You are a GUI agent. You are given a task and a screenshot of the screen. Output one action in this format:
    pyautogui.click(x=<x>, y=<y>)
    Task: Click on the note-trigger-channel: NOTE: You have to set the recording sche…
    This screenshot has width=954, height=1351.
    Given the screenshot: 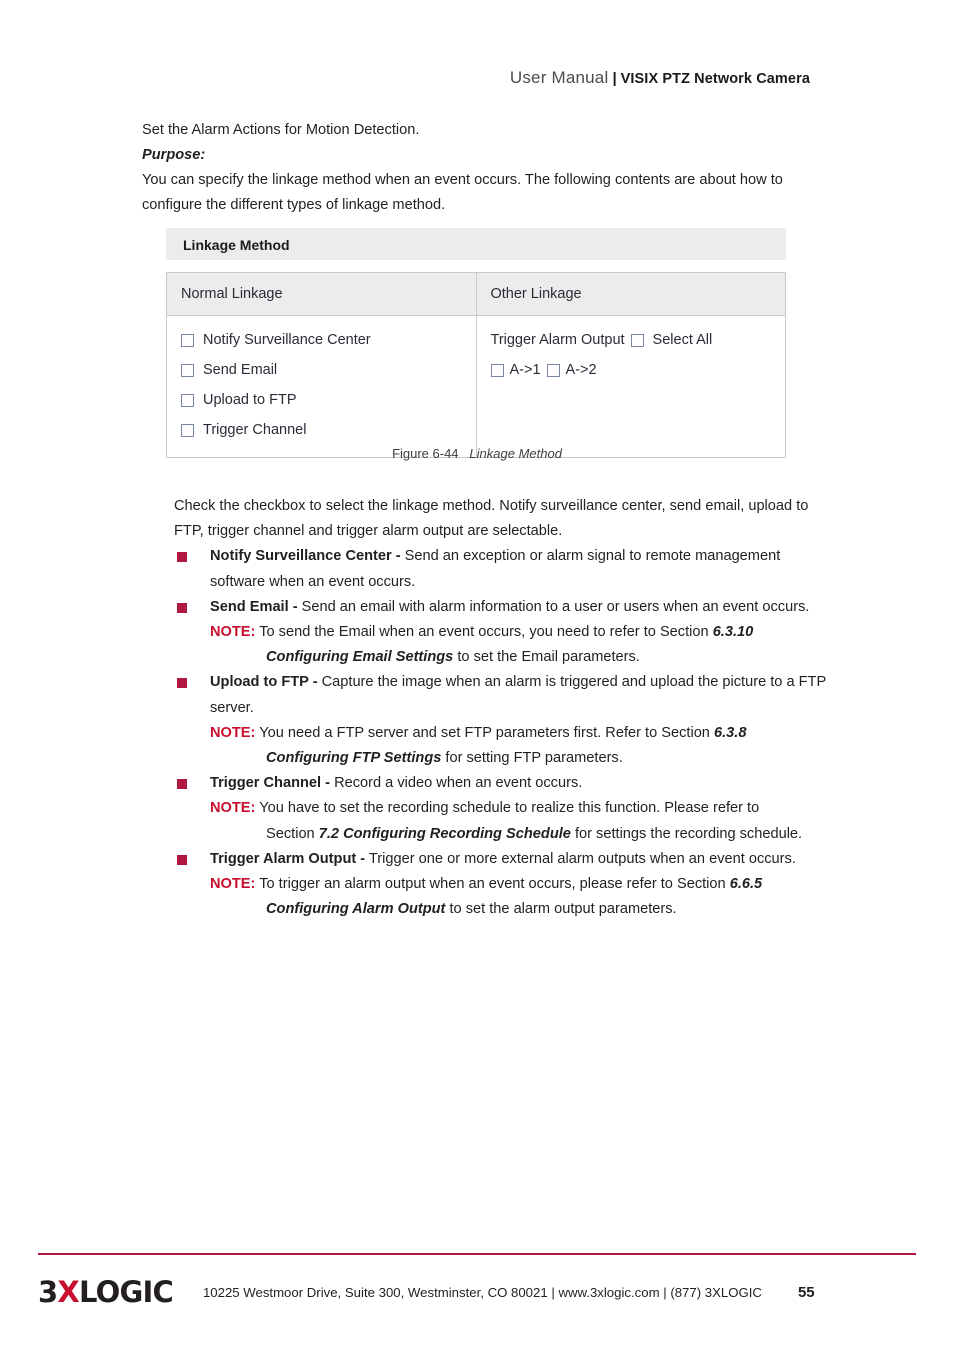 What is the action you would take?
    pyautogui.click(x=504, y=808)
    